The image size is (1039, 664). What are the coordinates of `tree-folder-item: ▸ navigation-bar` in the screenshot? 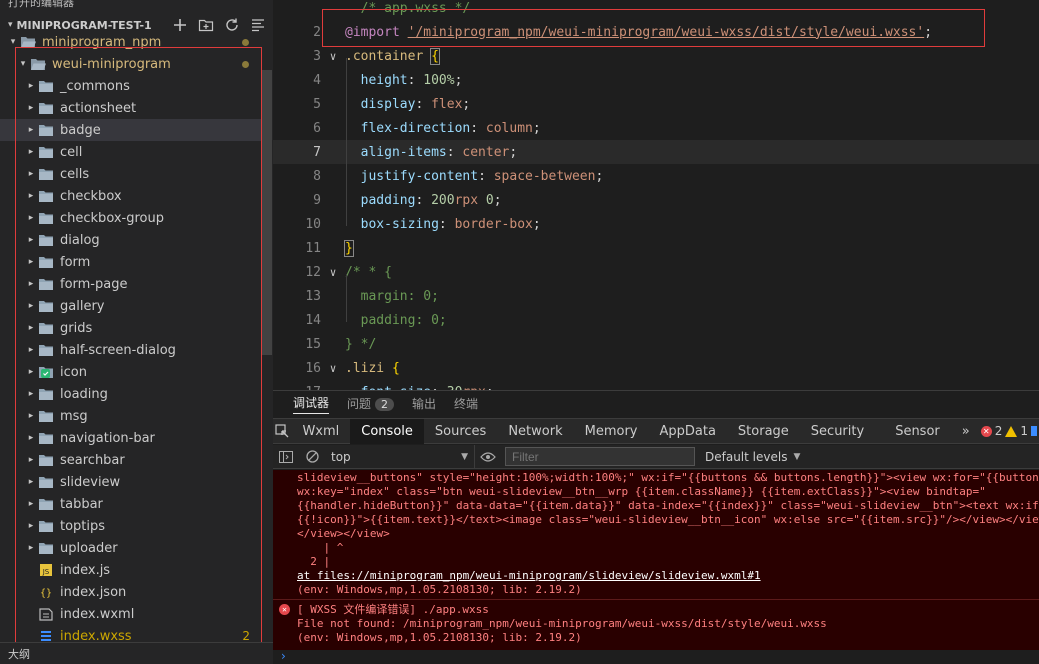 It's located at (131, 438).